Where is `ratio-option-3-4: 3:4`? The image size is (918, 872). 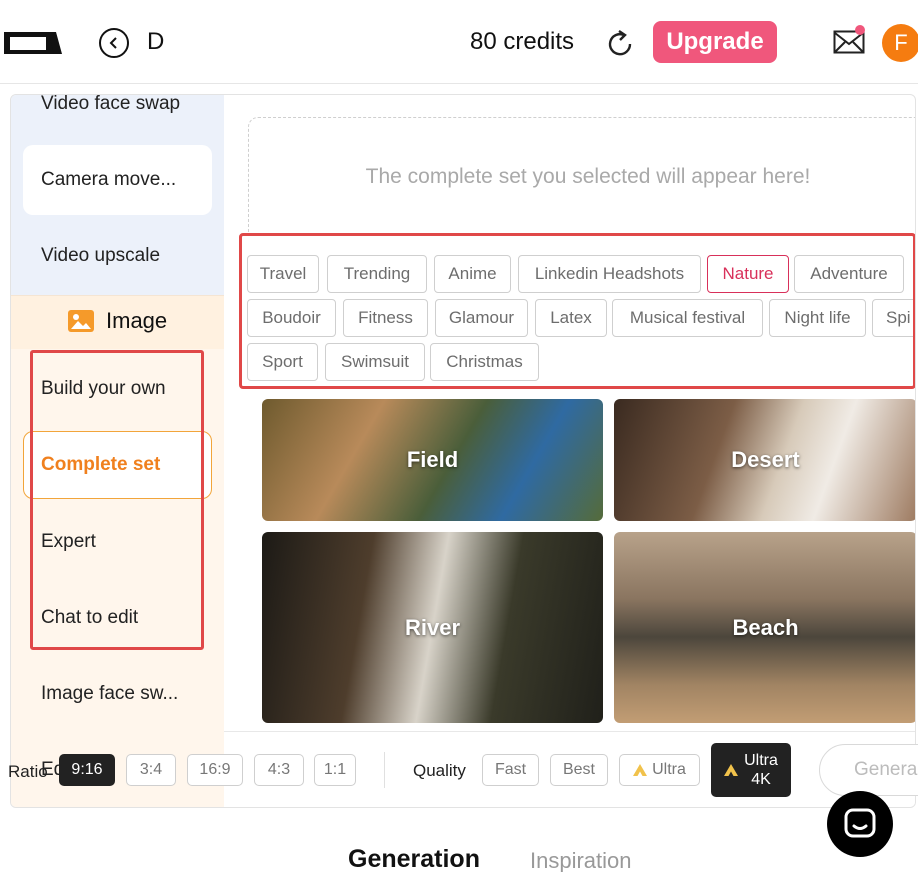 ratio-option-3-4: 3:4 is located at coordinates (151, 770).